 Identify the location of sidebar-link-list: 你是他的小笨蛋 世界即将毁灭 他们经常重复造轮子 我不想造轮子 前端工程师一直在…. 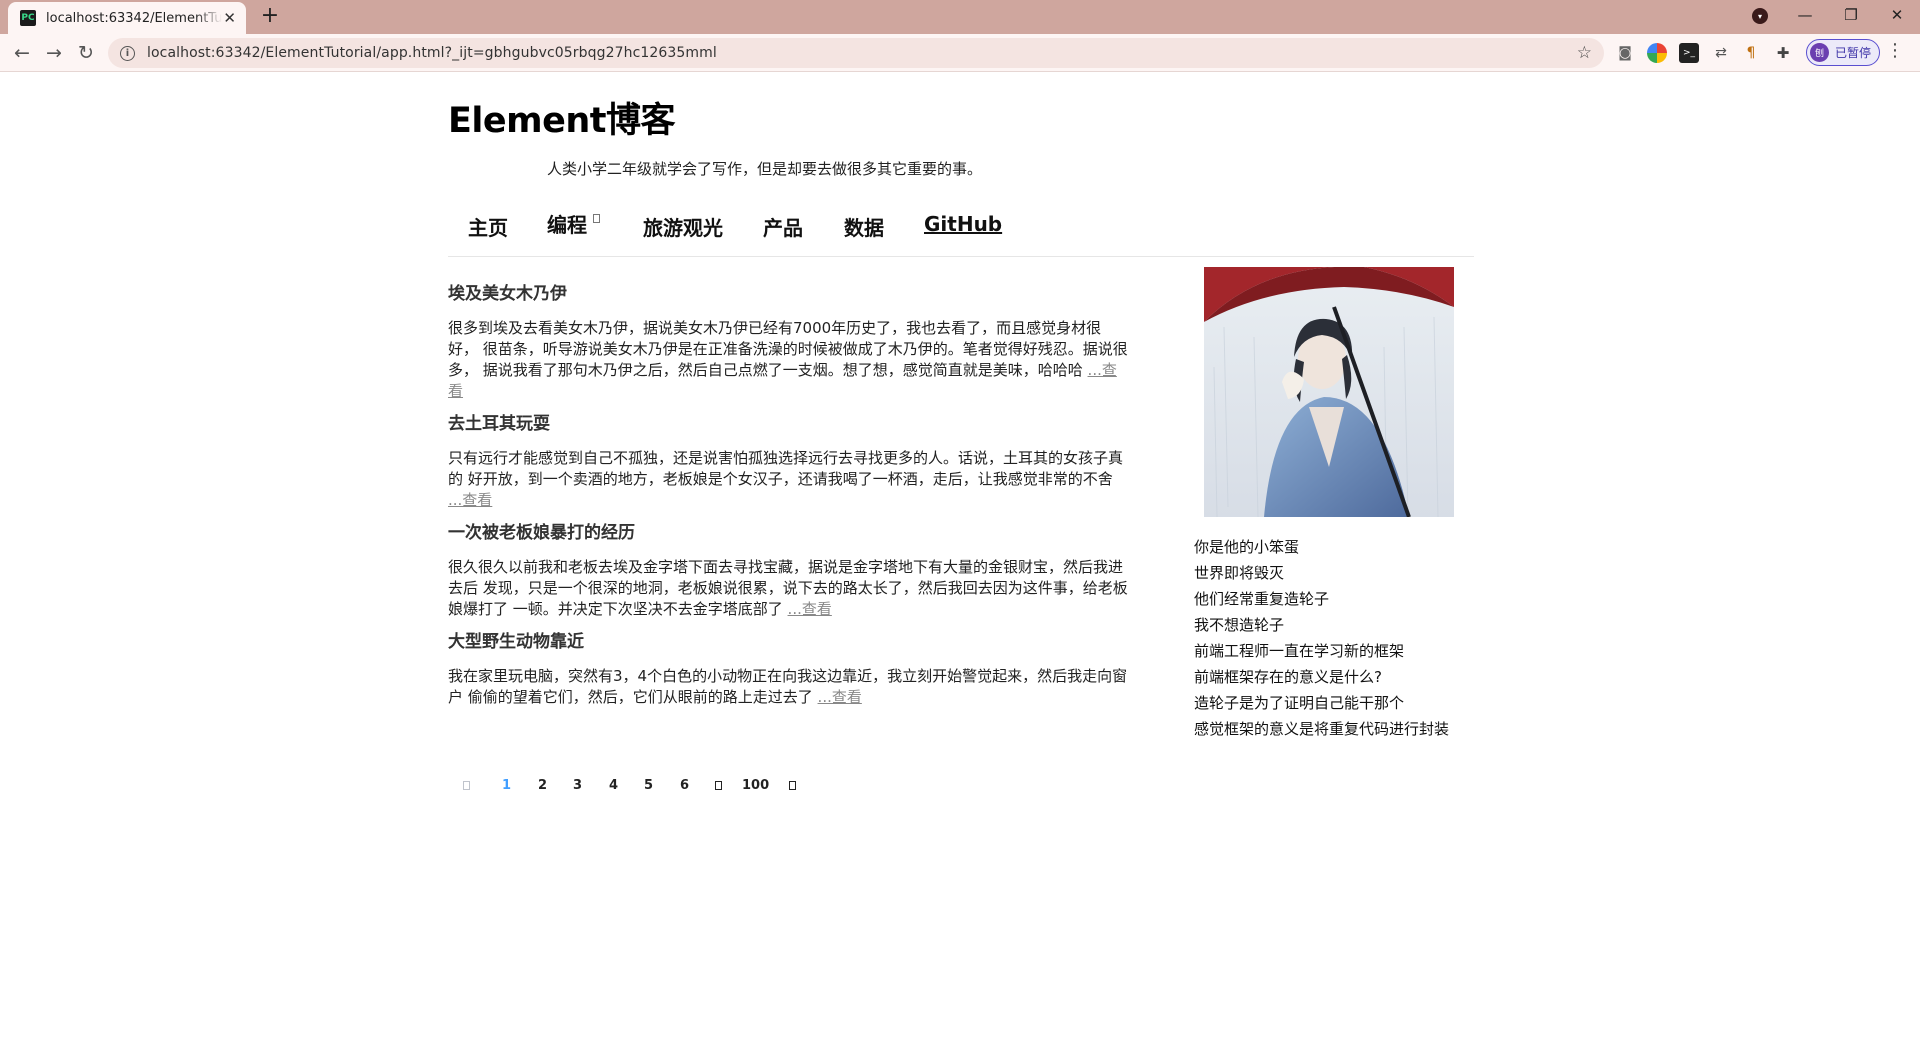
(1321, 638).